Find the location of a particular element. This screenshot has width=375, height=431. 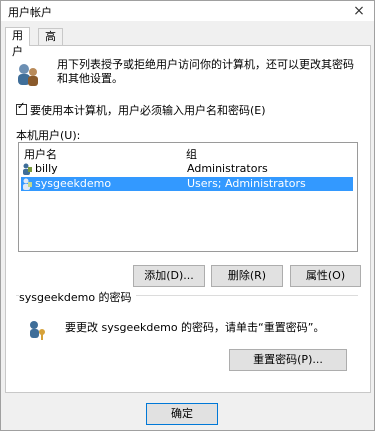

properties-button: 属性(O) is located at coordinates (325, 276).